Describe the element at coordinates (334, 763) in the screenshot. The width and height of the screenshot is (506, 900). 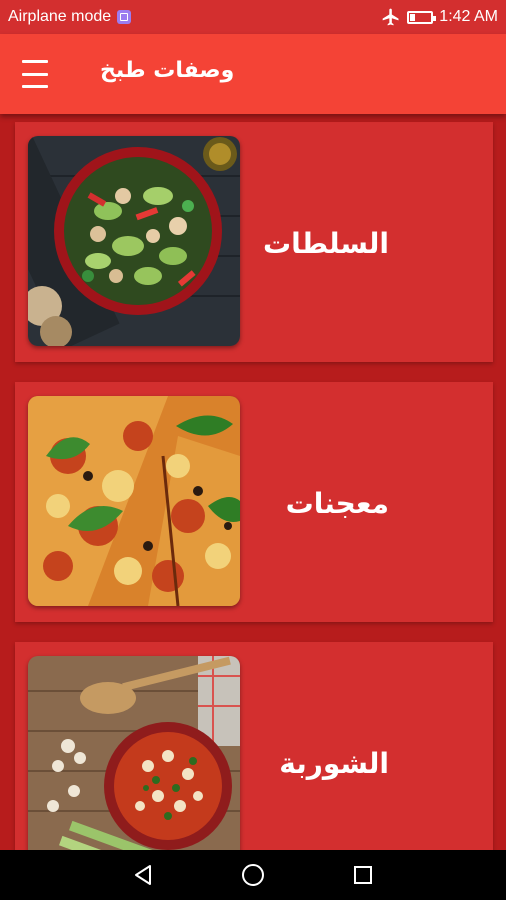
I see `category-label: الشوربة` at that location.